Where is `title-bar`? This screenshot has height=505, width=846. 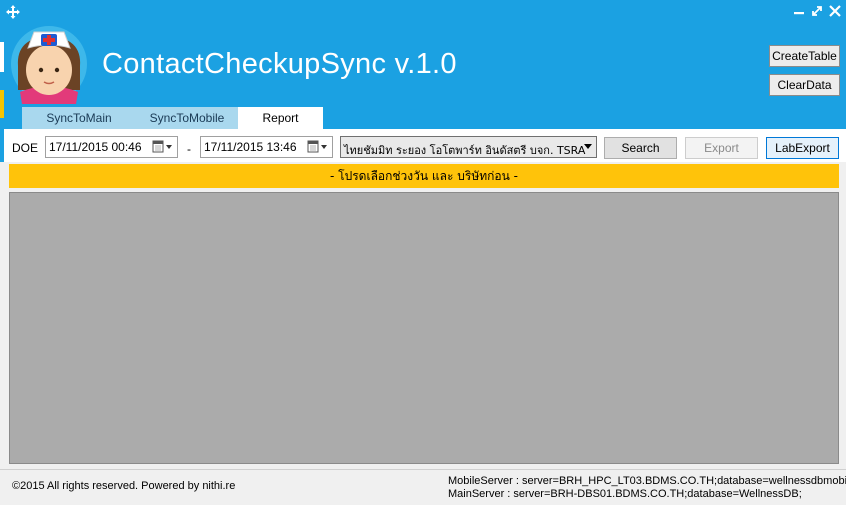
title-bar is located at coordinates (423, 12).